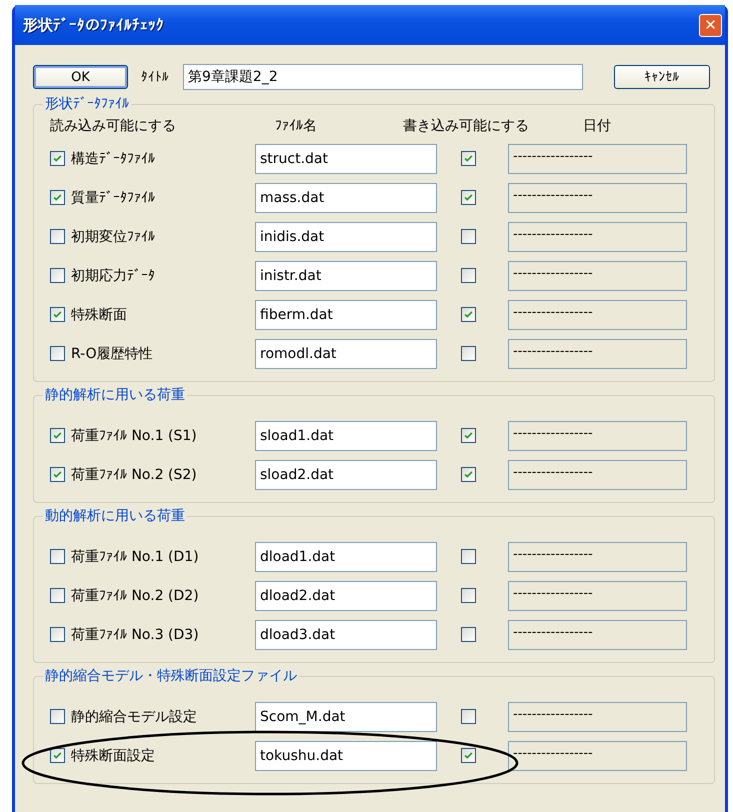 The width and height of the screenshot is (733, 812). Describe the element at coordinates (87, 104) in the screenshot. I see `group-title: 形状ﾃﾞｰﾀﾌｧｲﾙ` at that location.